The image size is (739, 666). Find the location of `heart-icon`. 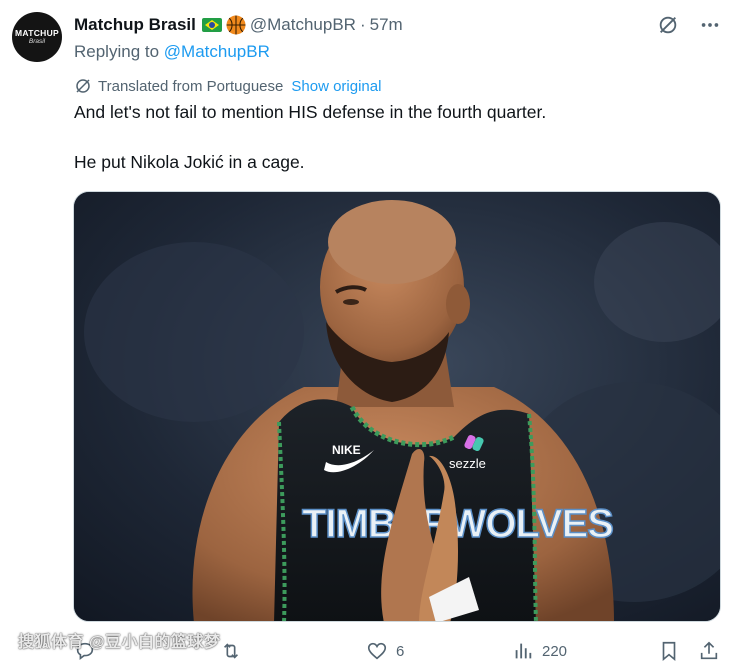

heart-icon is located at coordinates (377, 651).